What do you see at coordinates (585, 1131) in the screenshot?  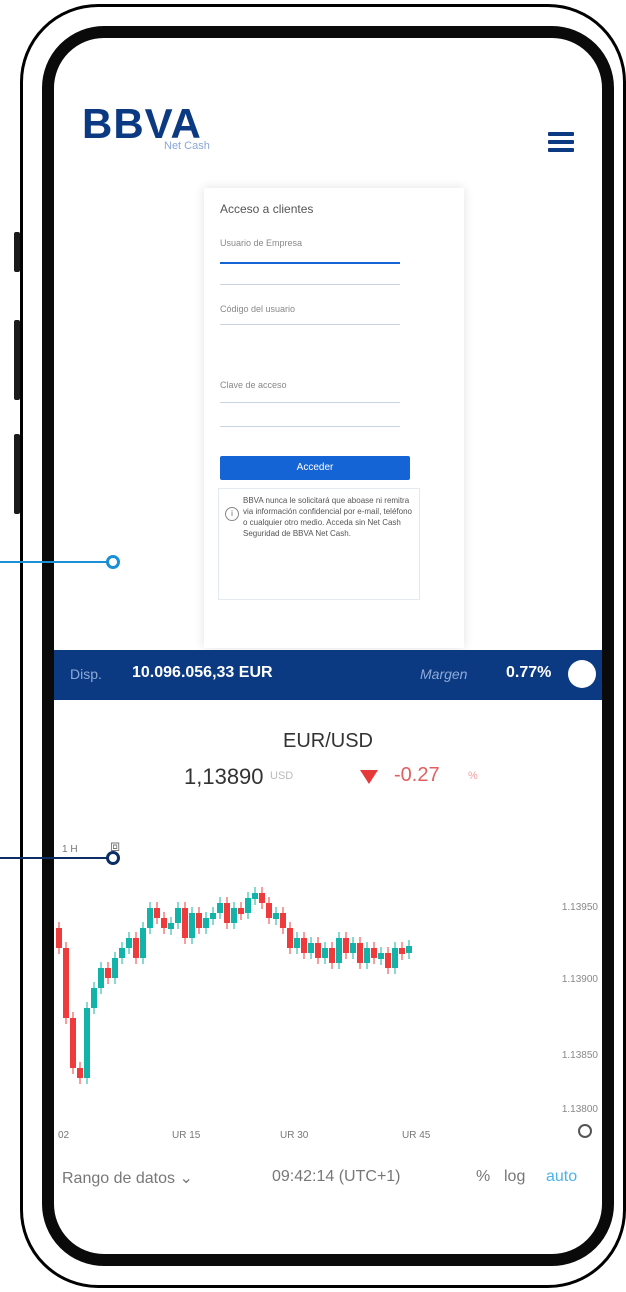 I see `chart-settings-icon` at bounding box center [585, 1131].